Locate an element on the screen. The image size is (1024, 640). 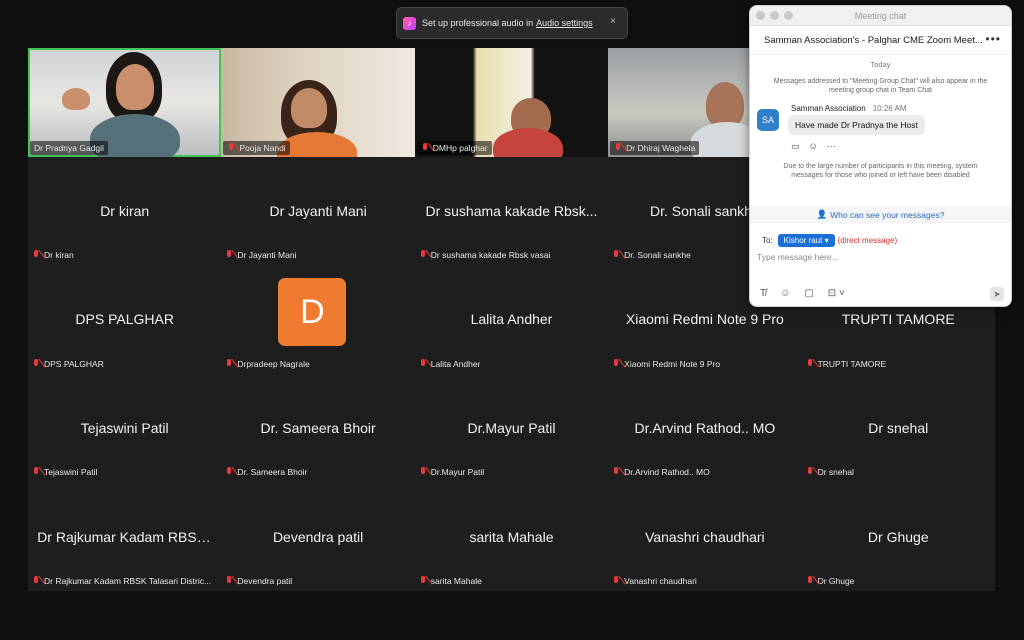
participant-display-name: Lalita Andher is located at coordinates (511, 319).